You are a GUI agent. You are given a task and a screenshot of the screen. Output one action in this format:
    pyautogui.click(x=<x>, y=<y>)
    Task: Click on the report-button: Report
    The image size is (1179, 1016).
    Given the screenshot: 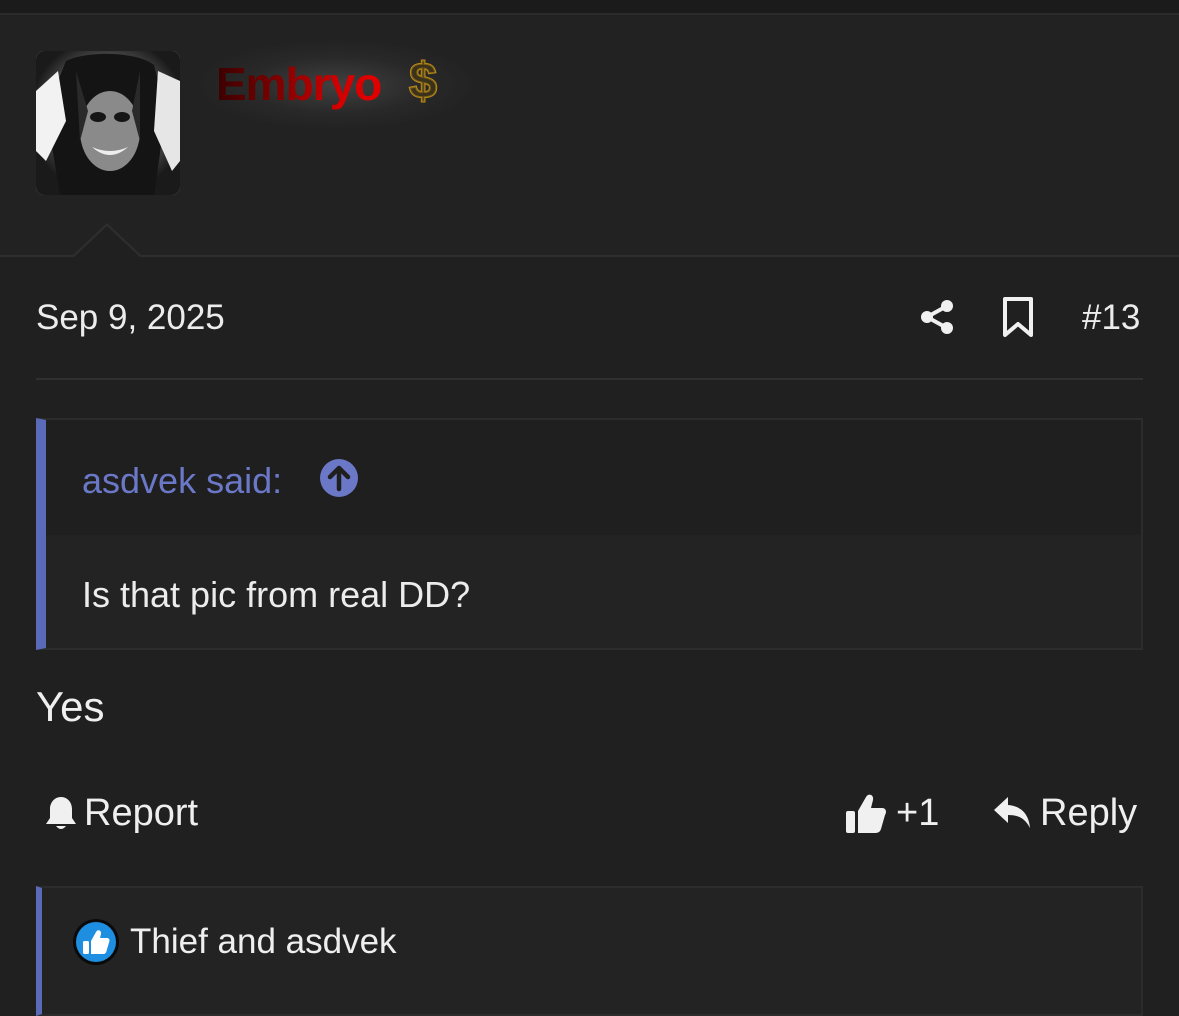 What is the action you would take?
    pyautogui.click(x=121, y=813)
    